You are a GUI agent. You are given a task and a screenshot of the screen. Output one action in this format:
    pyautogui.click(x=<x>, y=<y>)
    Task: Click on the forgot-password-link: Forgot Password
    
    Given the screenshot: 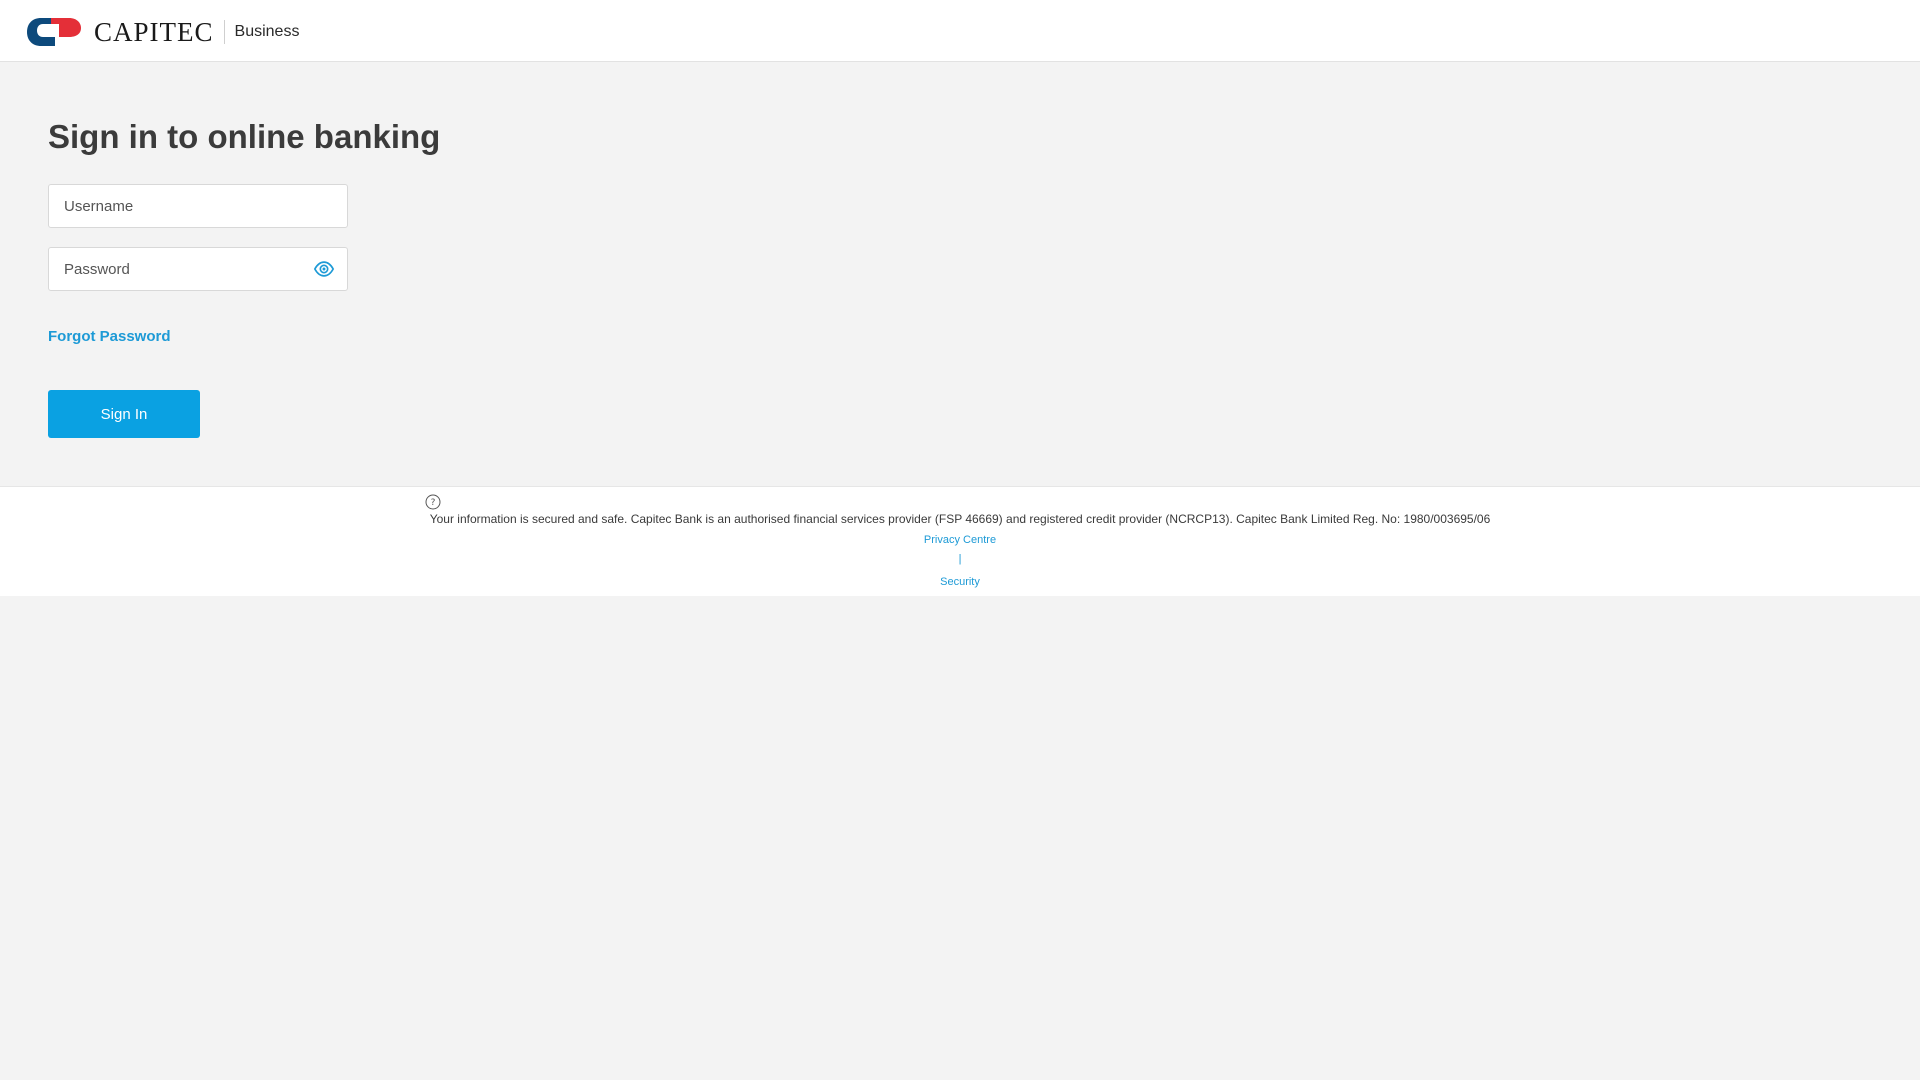 What is the action you would take?
    pyautogui.click(x=109, y=336)
    